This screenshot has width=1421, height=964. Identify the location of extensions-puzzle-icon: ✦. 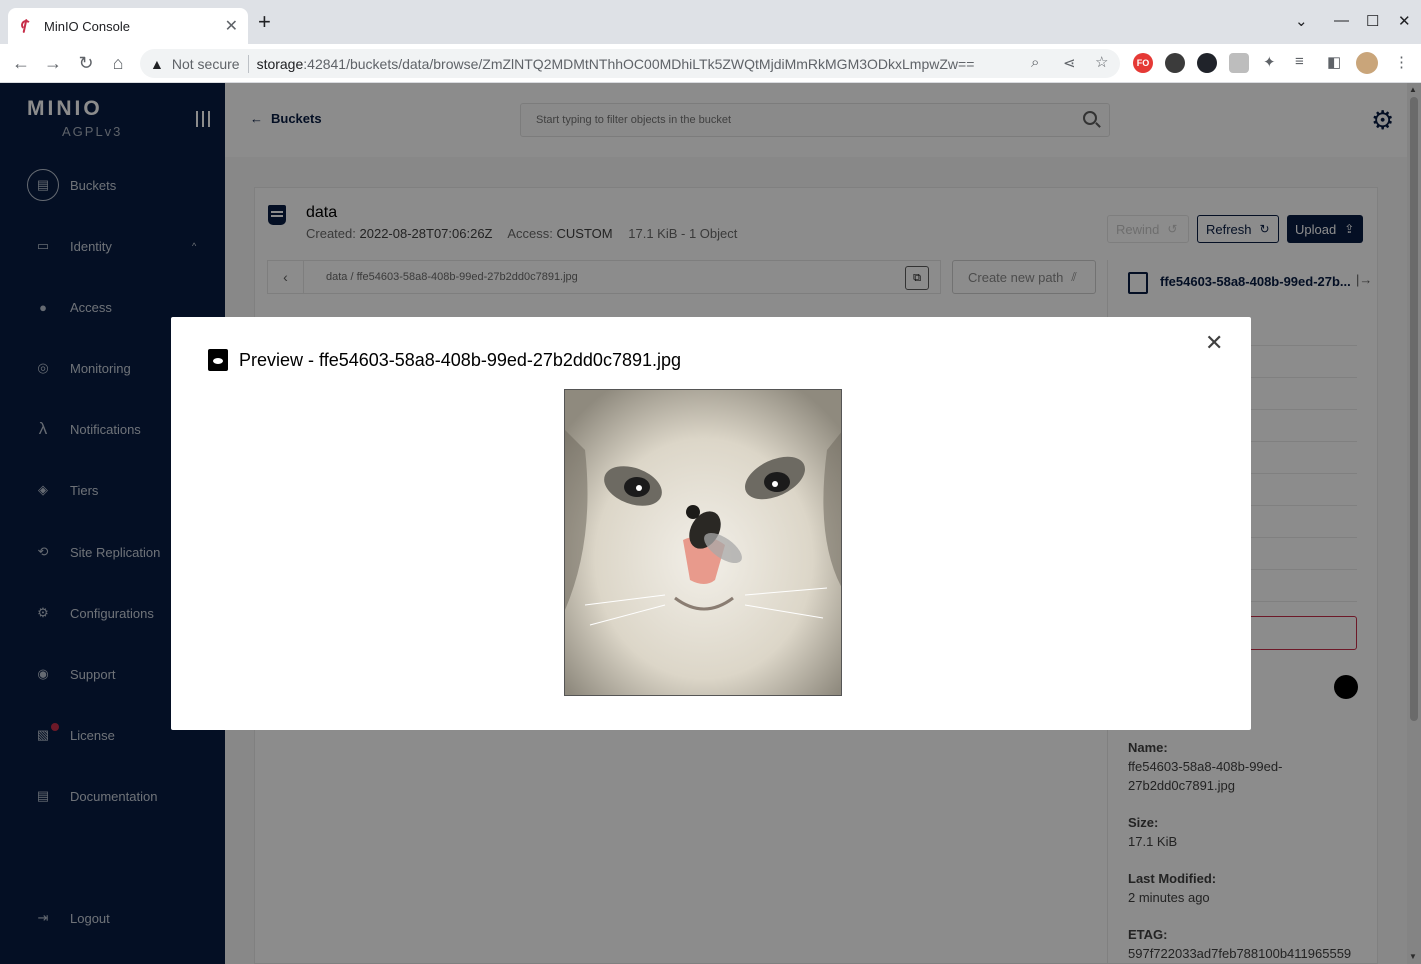
(1269, 62).